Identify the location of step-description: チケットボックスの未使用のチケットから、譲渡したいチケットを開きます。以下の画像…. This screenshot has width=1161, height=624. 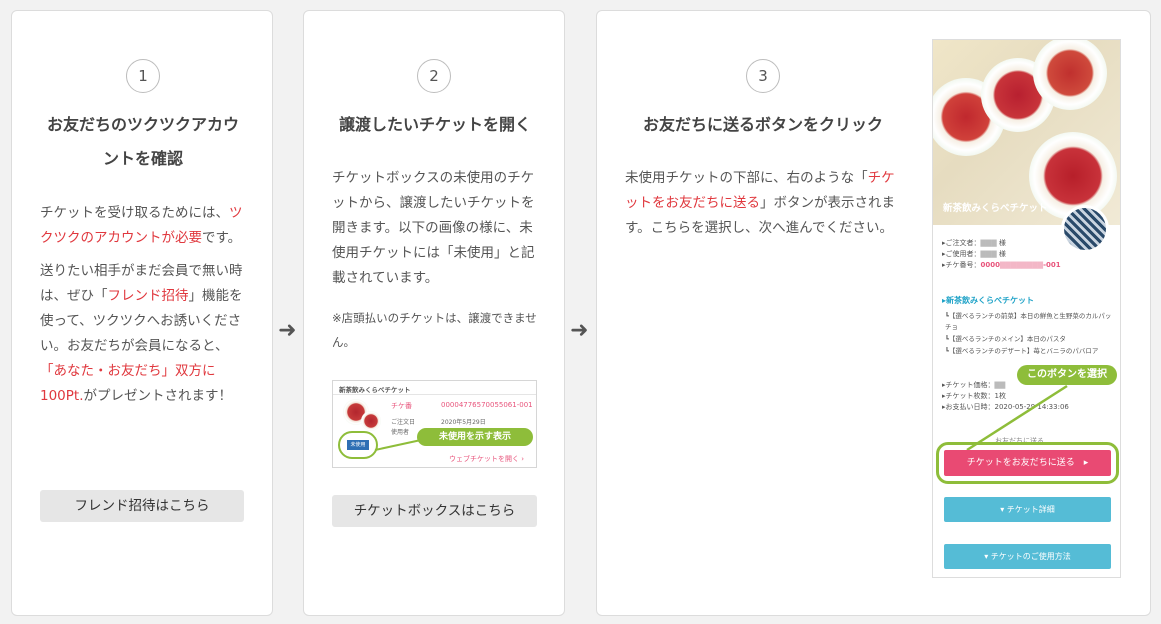
(433, 228).